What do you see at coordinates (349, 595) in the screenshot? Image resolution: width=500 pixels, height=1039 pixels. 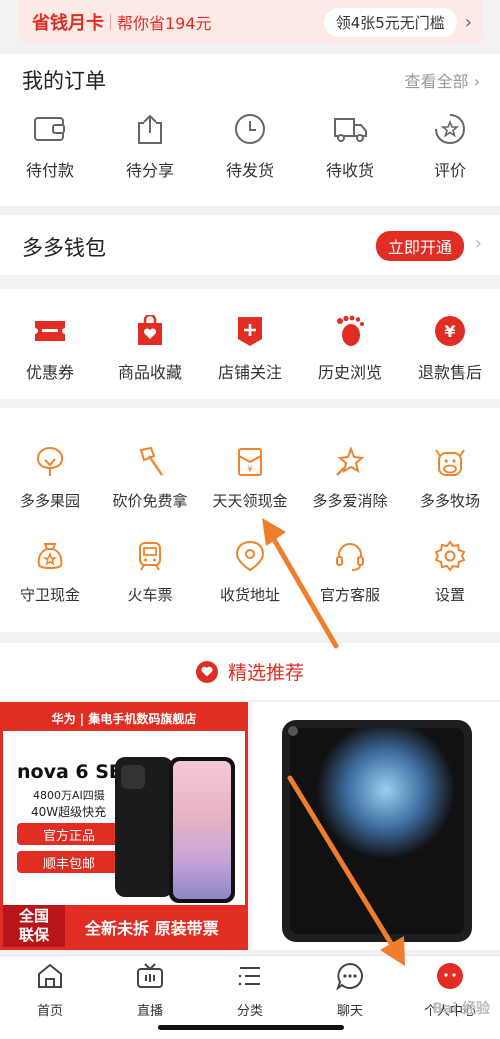 I see `tool-label: 官方客服` at bounding box center [349, 595].